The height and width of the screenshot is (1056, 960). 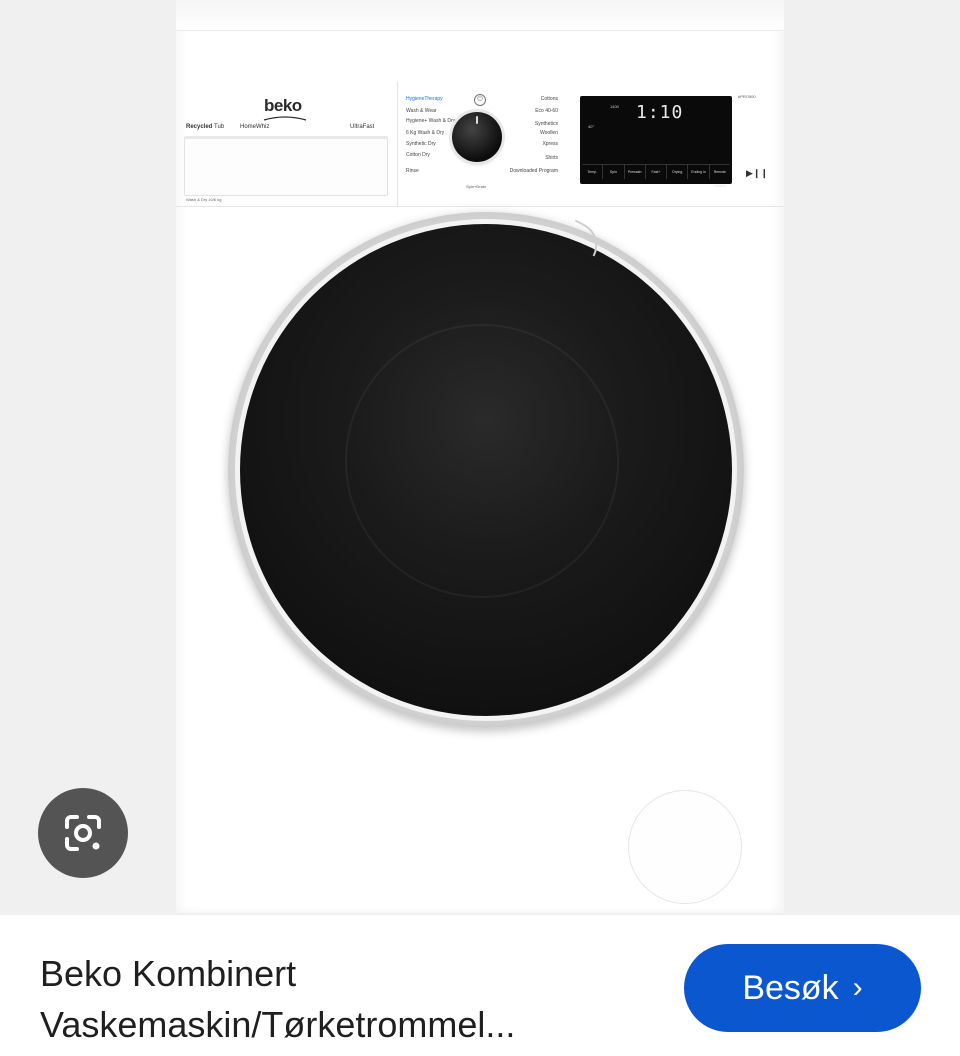 I want to click on display-time: 1:10, so click(x=660, y=112).